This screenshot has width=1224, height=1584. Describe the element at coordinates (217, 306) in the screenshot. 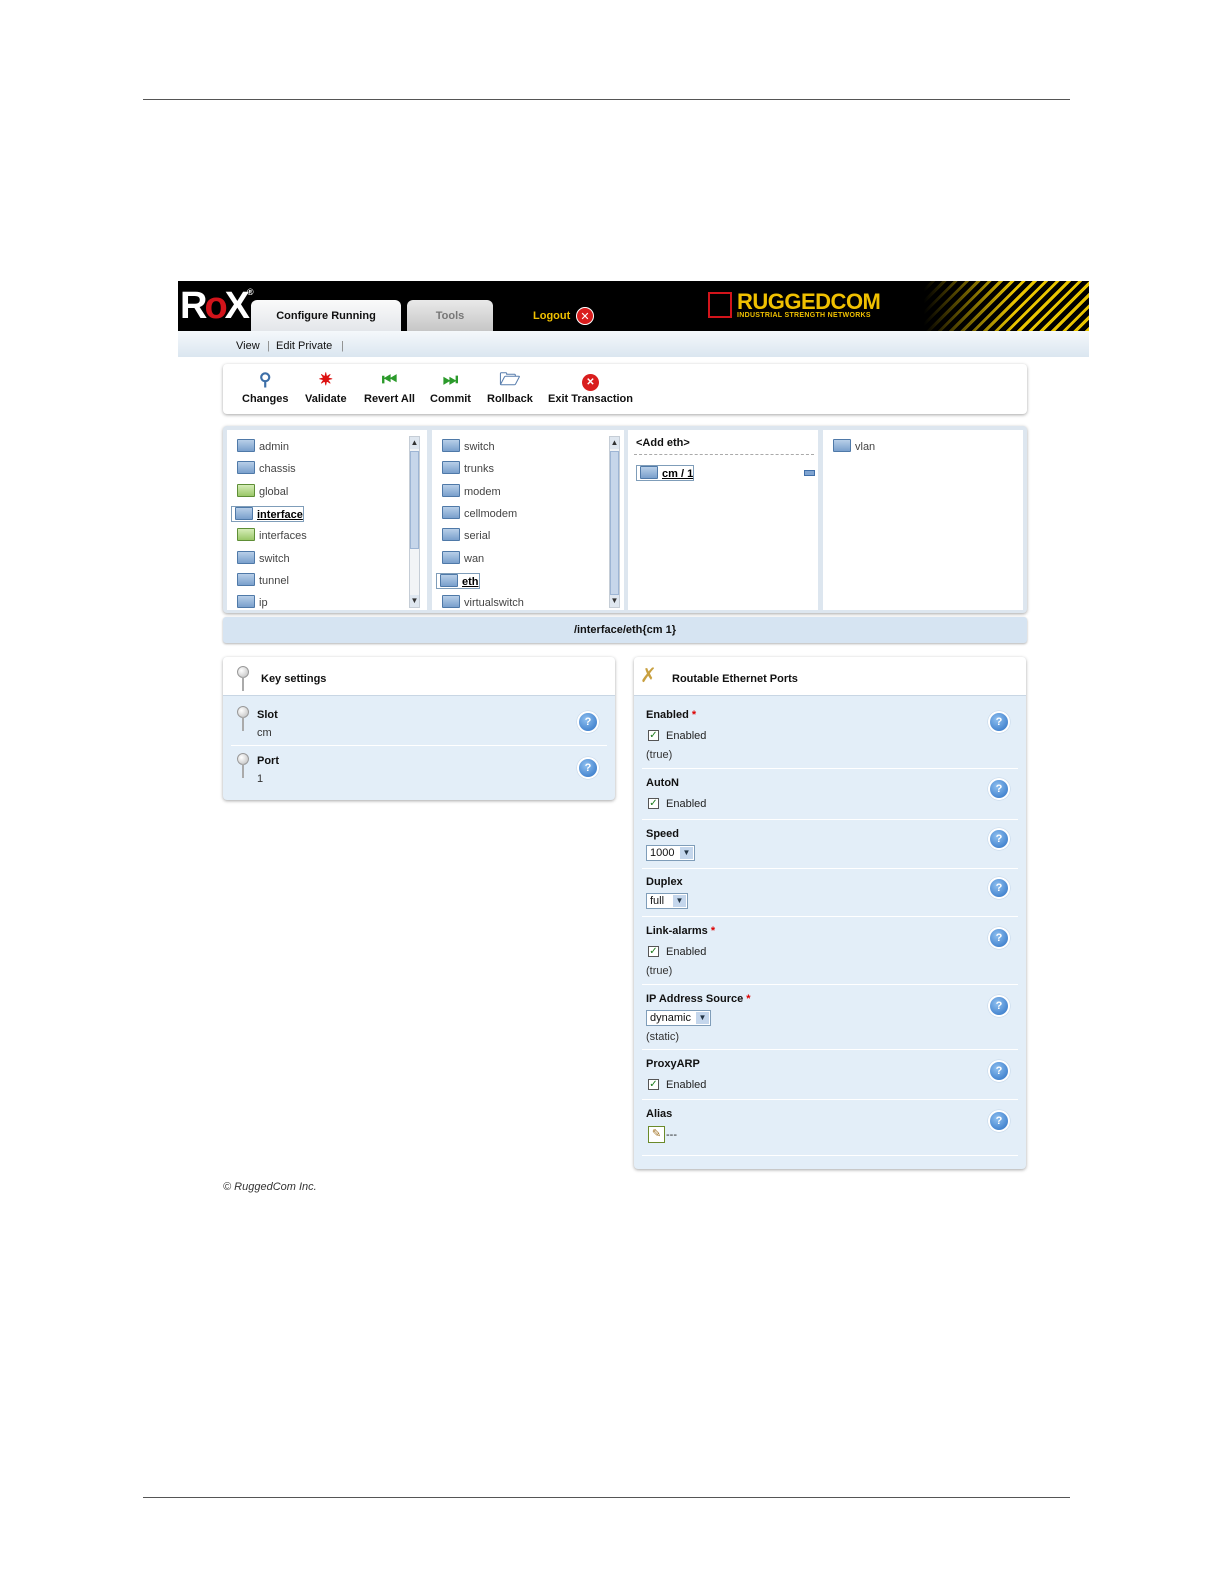

I see `rox-logo: RoX®` at that location.